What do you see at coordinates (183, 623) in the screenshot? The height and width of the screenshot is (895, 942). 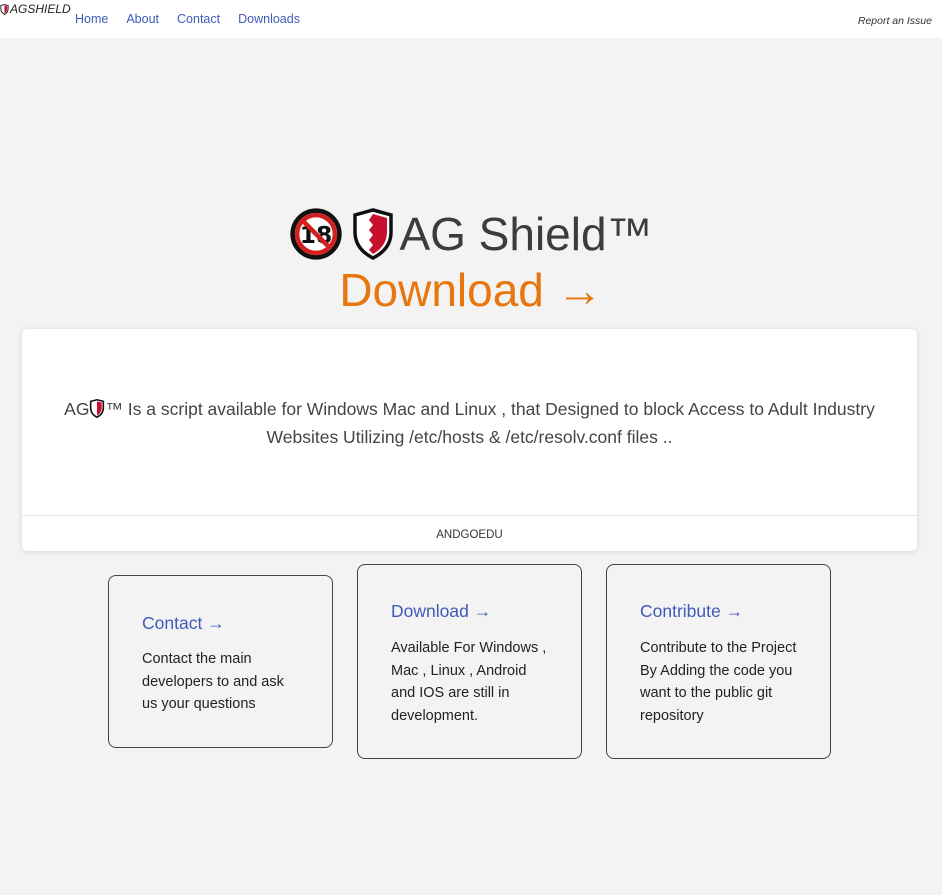 I see `feature-contact-link: Contact →` at bounding box center [183, 623].